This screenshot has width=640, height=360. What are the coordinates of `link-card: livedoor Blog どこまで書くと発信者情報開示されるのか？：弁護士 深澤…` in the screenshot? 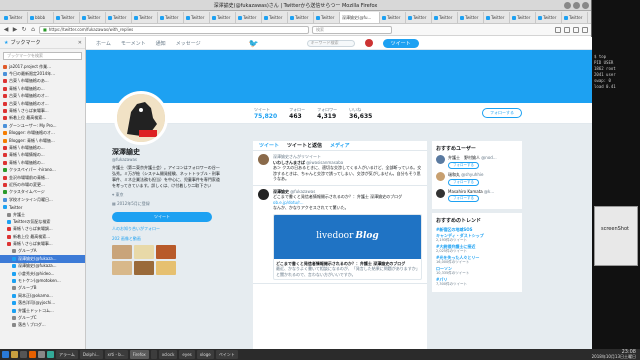 It's located at (347, 246).